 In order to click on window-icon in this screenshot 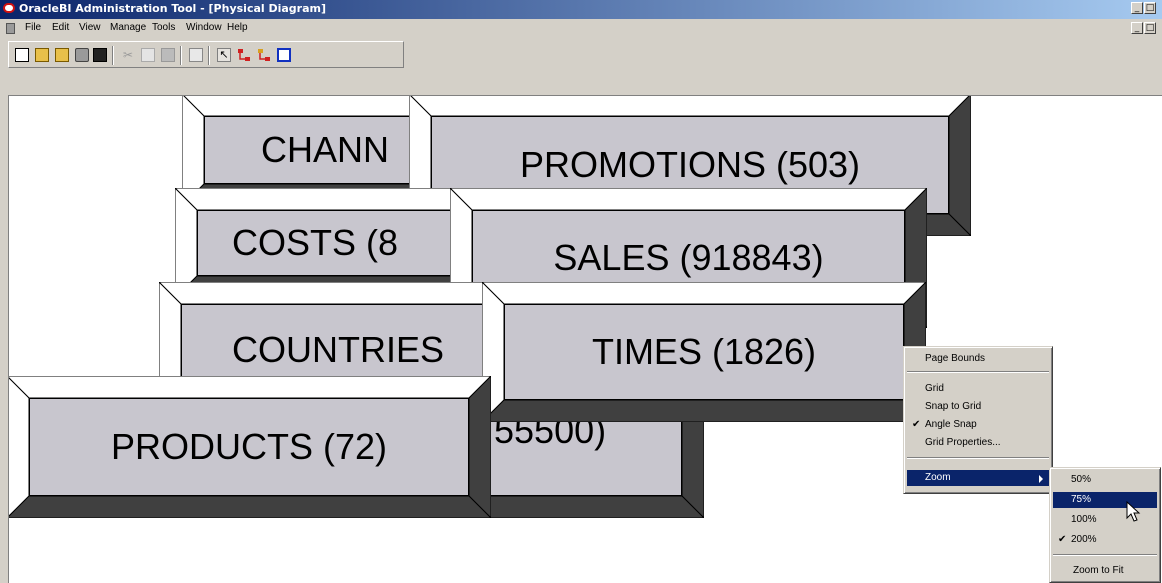, I will do `click(284, 55)`.